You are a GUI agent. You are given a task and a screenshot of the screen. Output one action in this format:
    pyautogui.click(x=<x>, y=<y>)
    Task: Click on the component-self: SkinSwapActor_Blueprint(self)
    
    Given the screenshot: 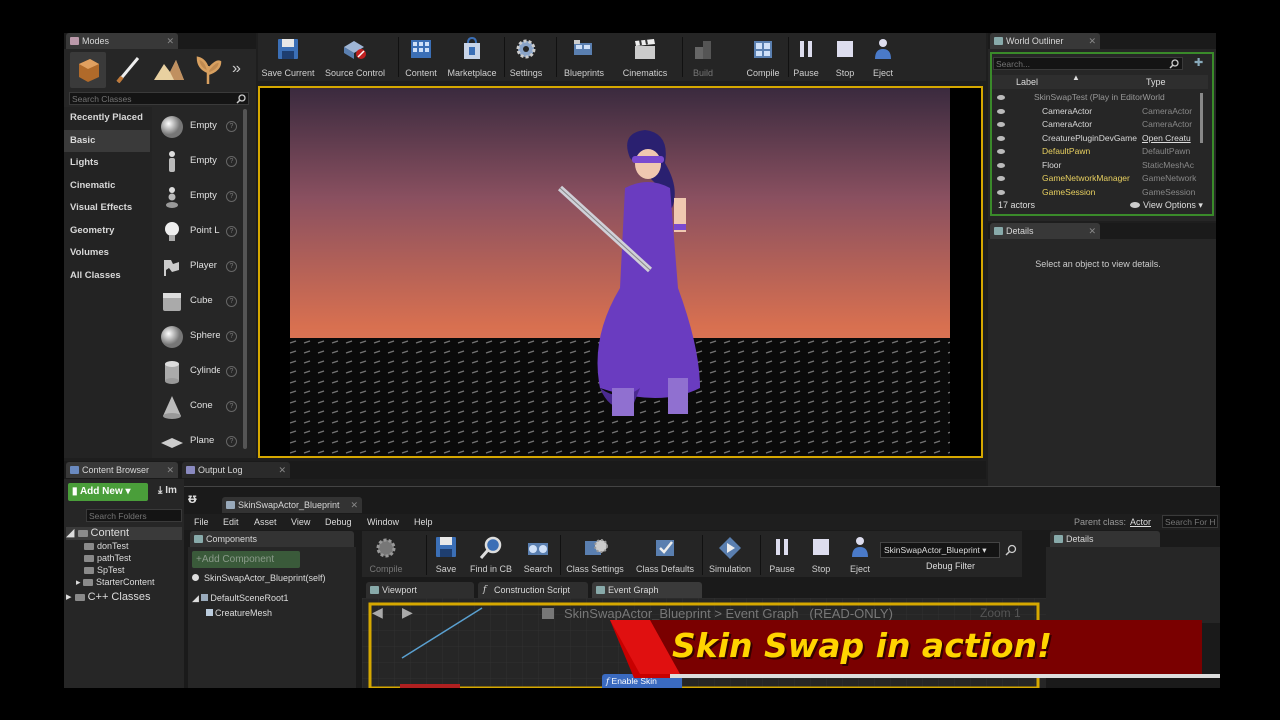 What is the action you would take?
    pyautogui.click(x=259, y=578)
    